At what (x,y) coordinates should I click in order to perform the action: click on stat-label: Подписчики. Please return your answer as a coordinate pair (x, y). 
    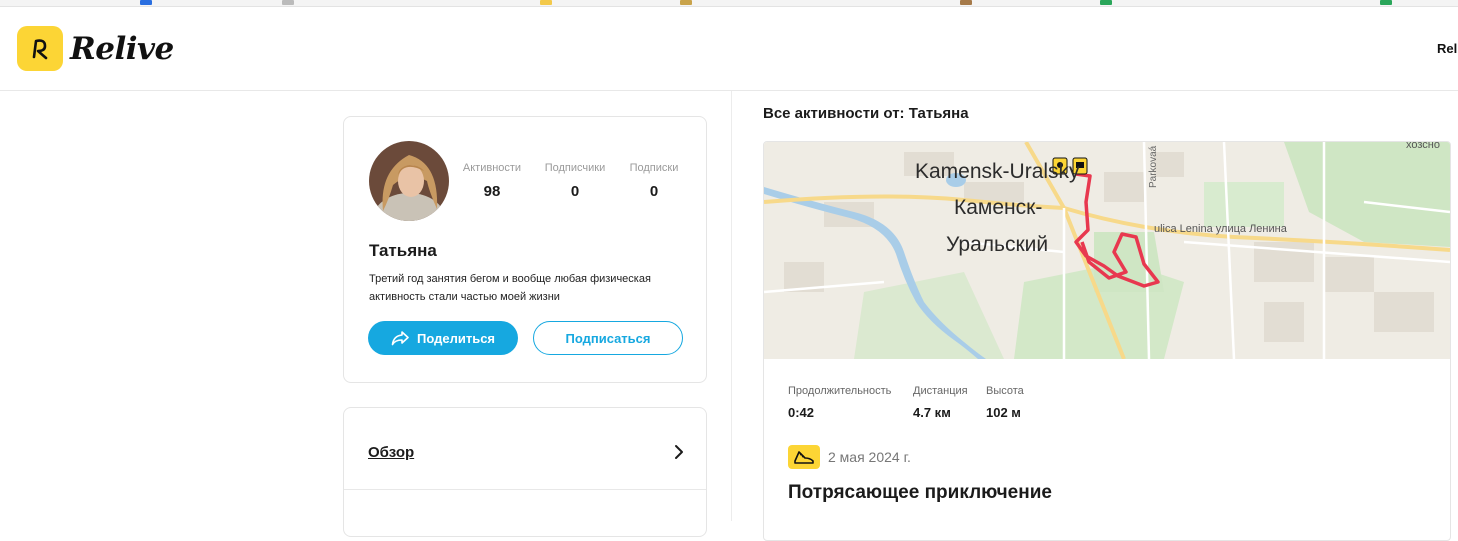
    Looking at the image, I should click on (575, 168).